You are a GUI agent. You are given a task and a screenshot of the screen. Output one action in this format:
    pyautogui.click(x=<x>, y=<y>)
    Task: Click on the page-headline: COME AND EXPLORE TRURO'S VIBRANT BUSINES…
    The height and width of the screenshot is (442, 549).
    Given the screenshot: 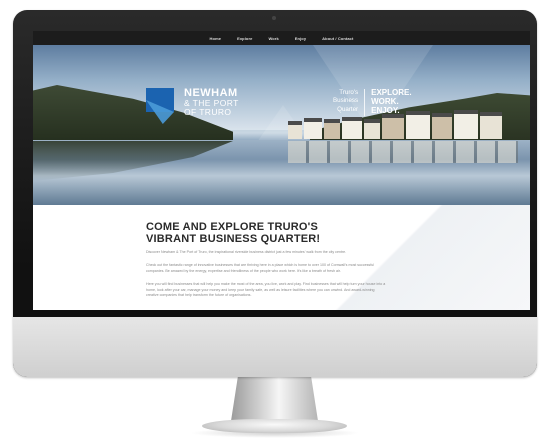 What is the action you would take?
    pyautogui.click(x=271, y=233)
    